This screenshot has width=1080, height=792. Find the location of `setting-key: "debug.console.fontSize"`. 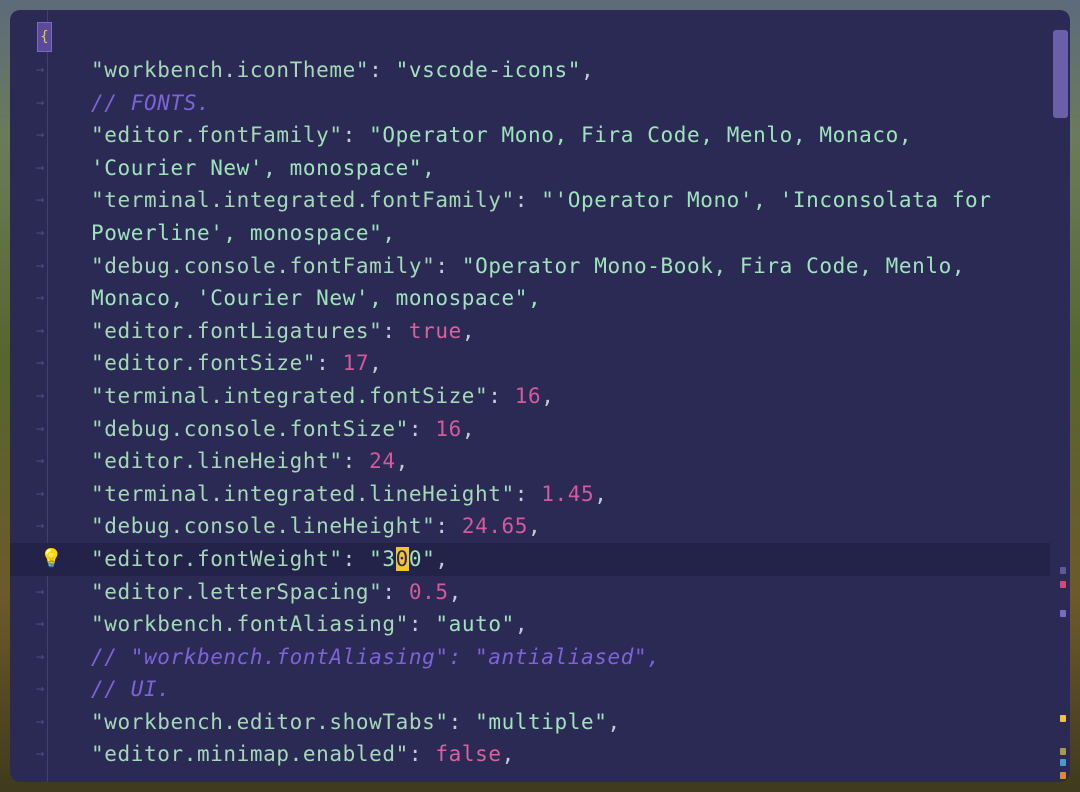

setting-key: "debug.console.fontSize" is located at coordinates (250, 428).